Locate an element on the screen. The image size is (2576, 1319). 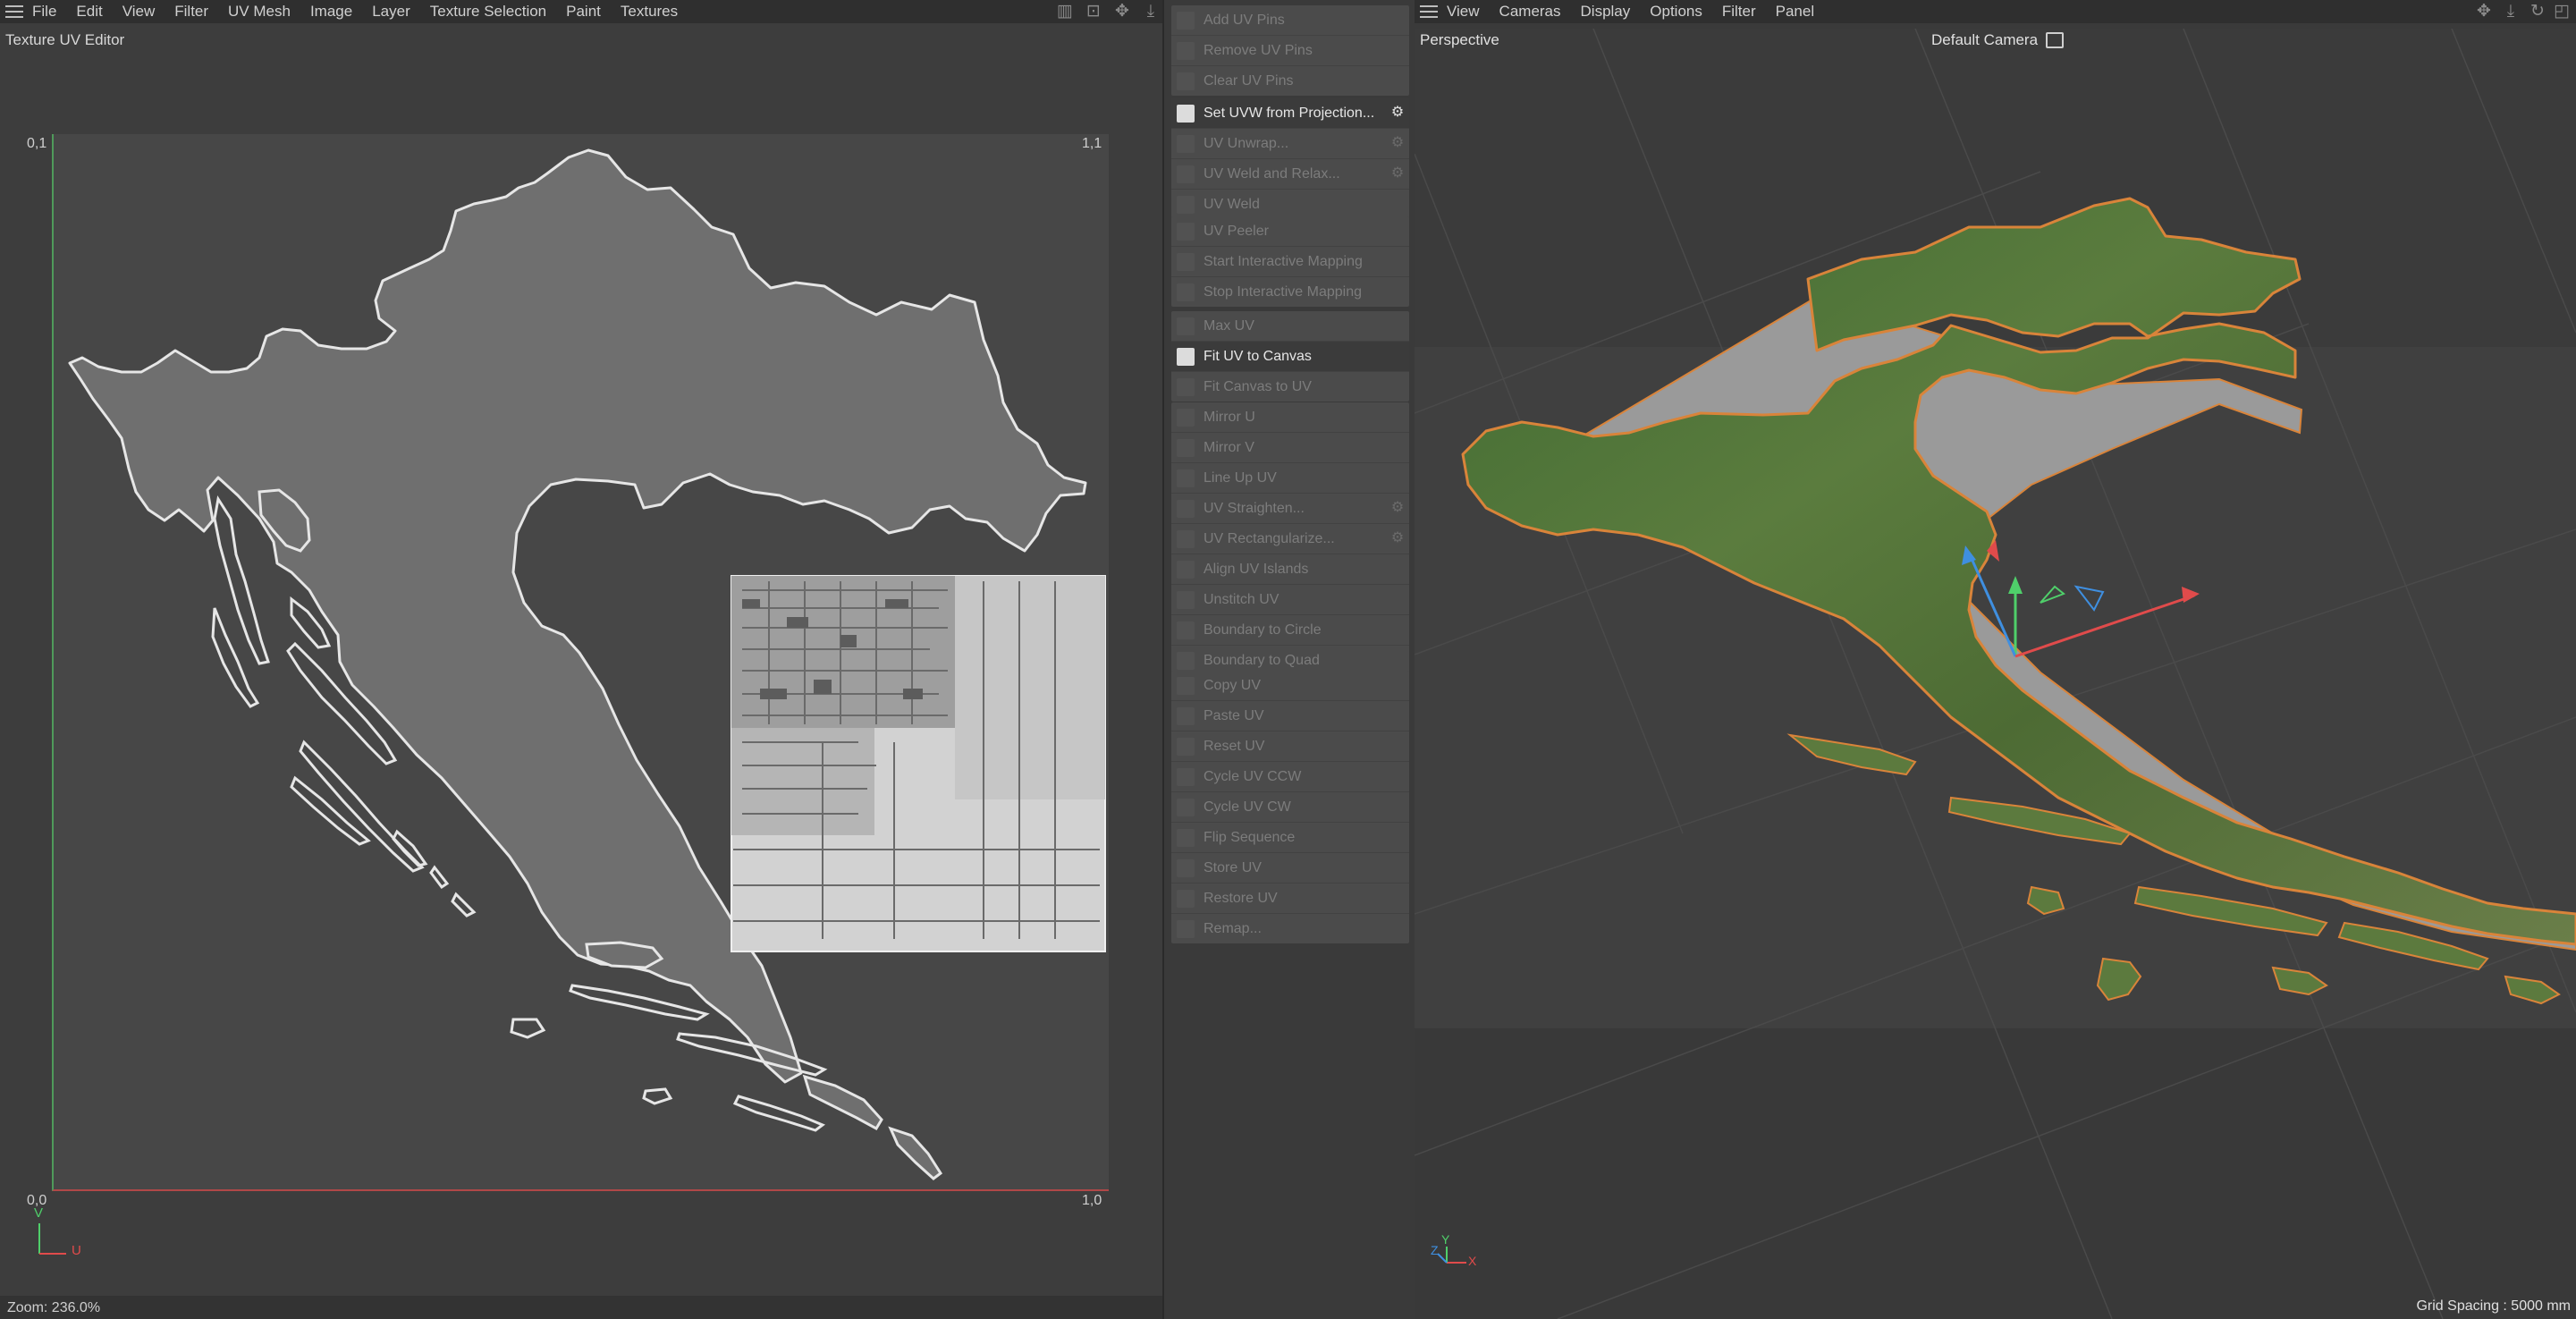
cycle-uv-cw-icon is located at coordinates (1186, 807).